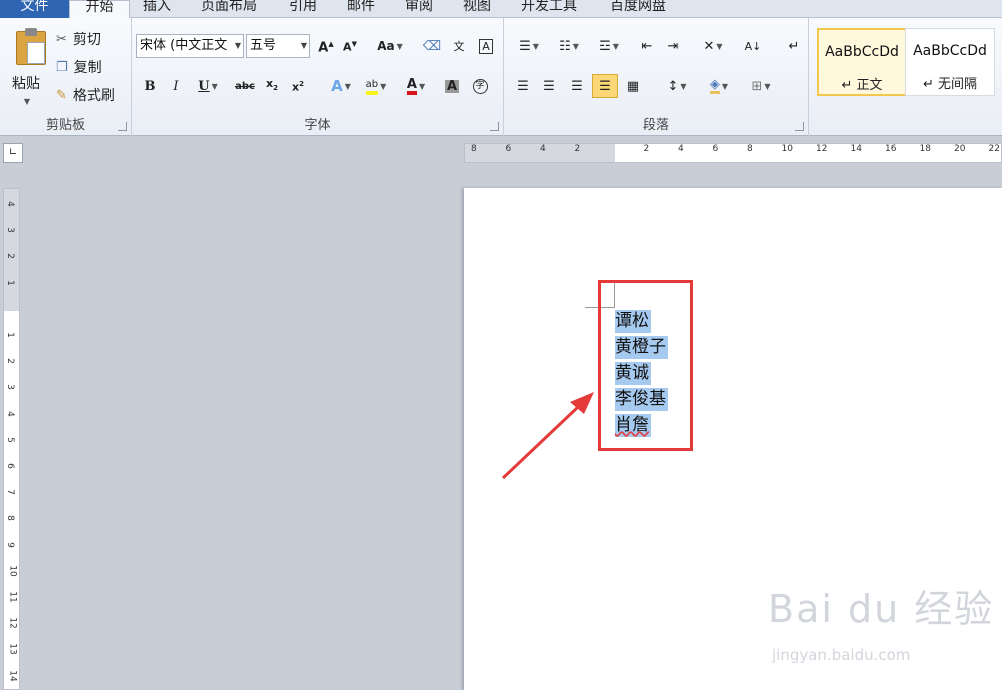 Image resolution: width=1002 pixels, height=690 pixels. I want to click on watermark-url: jingyan.baidu.com, so click(841, 655).